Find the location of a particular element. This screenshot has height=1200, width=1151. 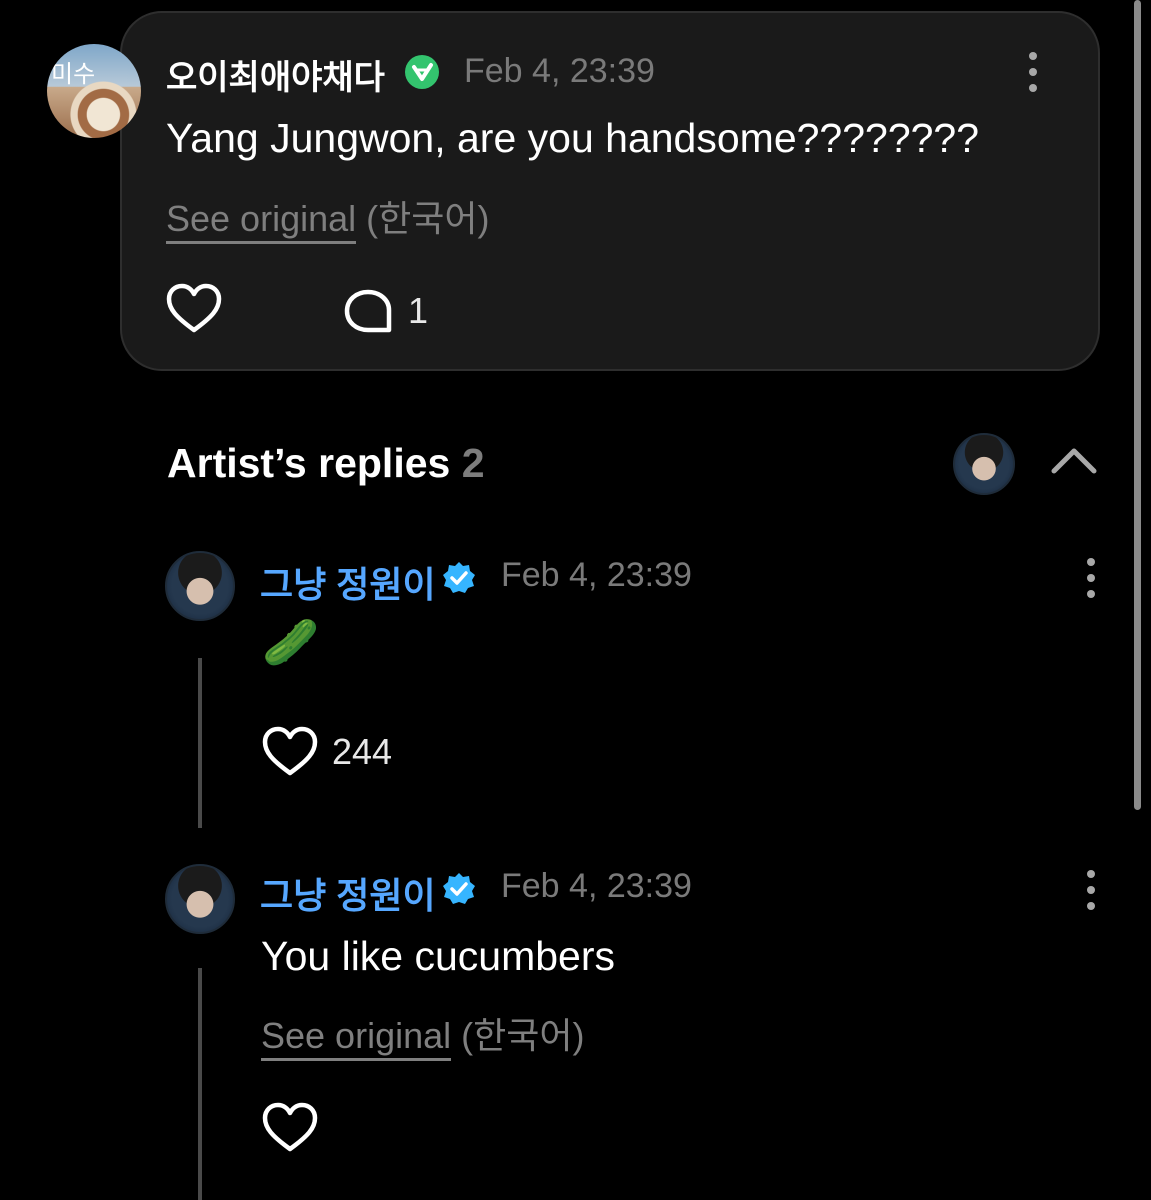

scrollbar is located at coordinates (1137, 405).